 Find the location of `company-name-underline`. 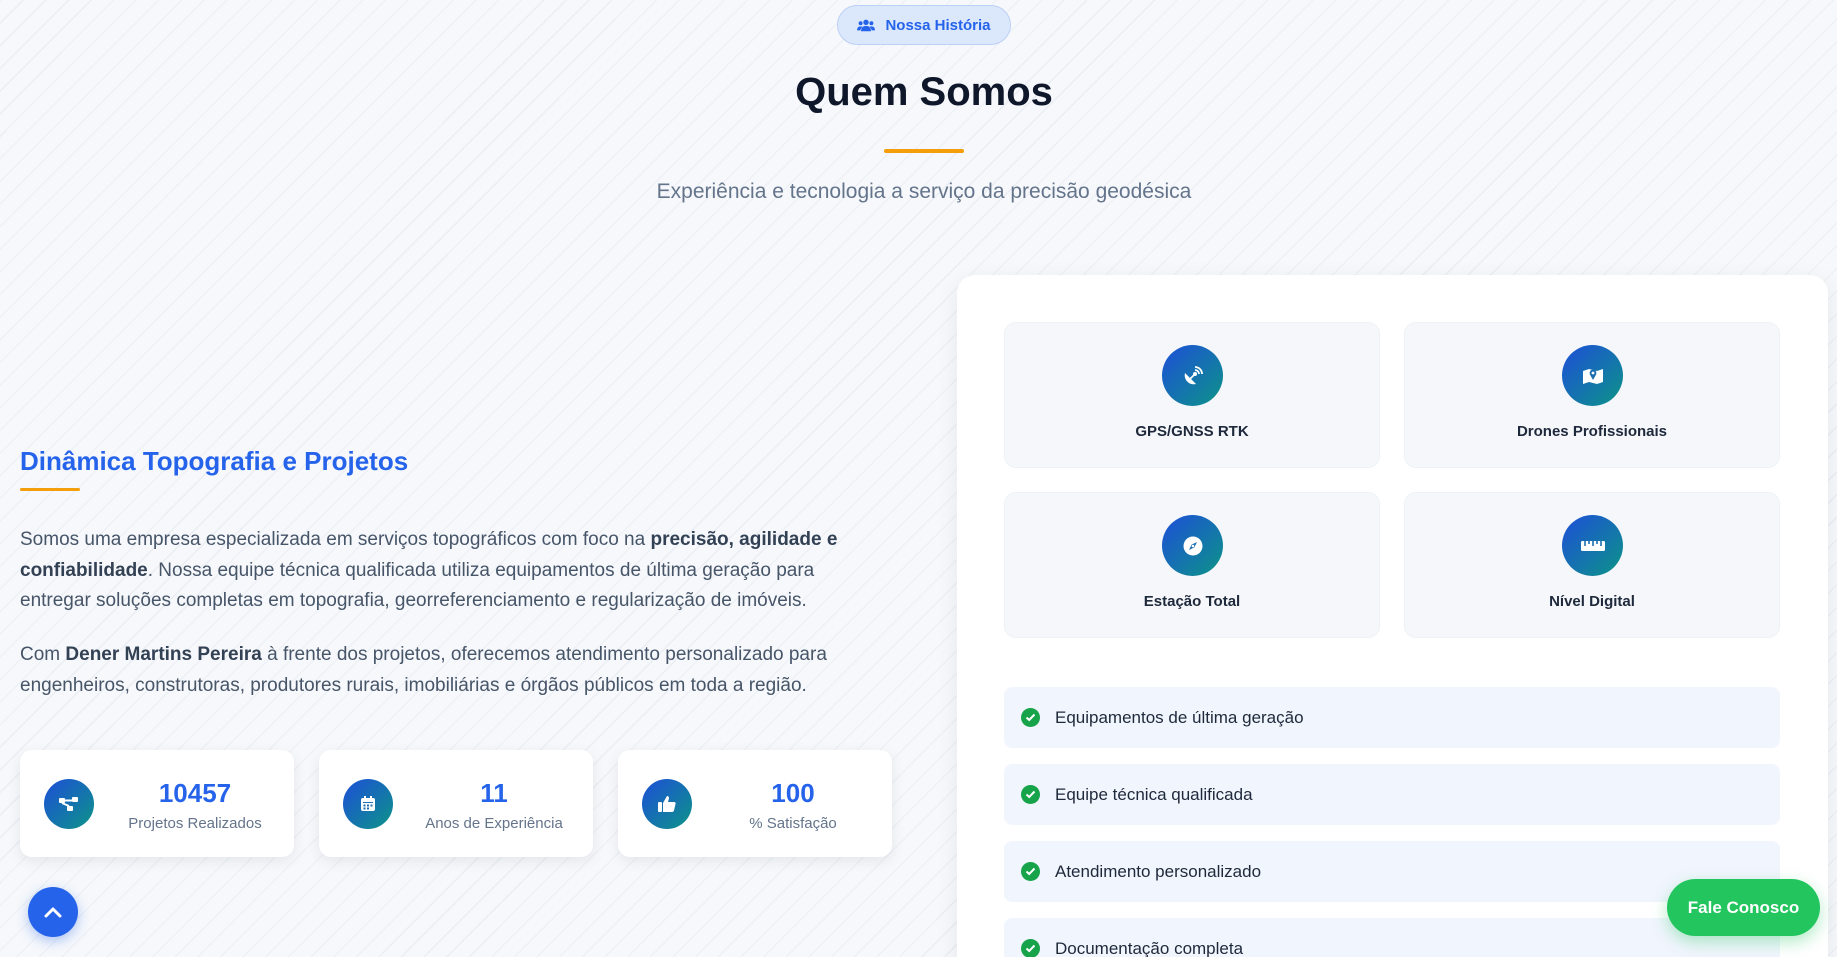

company-name-underline is located at coordinates (50, 489).